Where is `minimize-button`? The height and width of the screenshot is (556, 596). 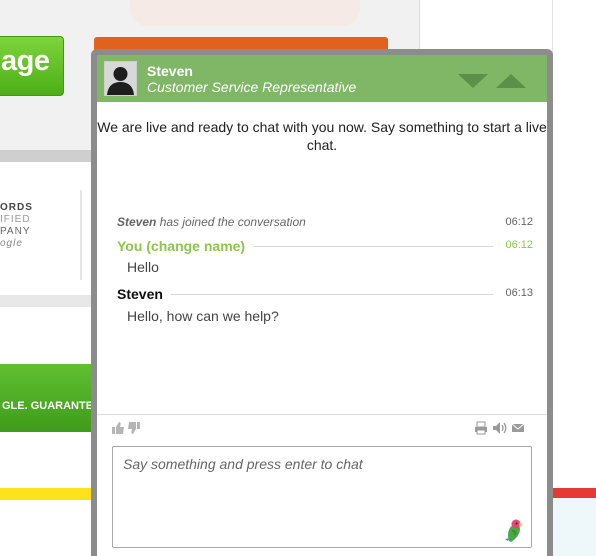
minimize-button is located at coordinates (473, 81).